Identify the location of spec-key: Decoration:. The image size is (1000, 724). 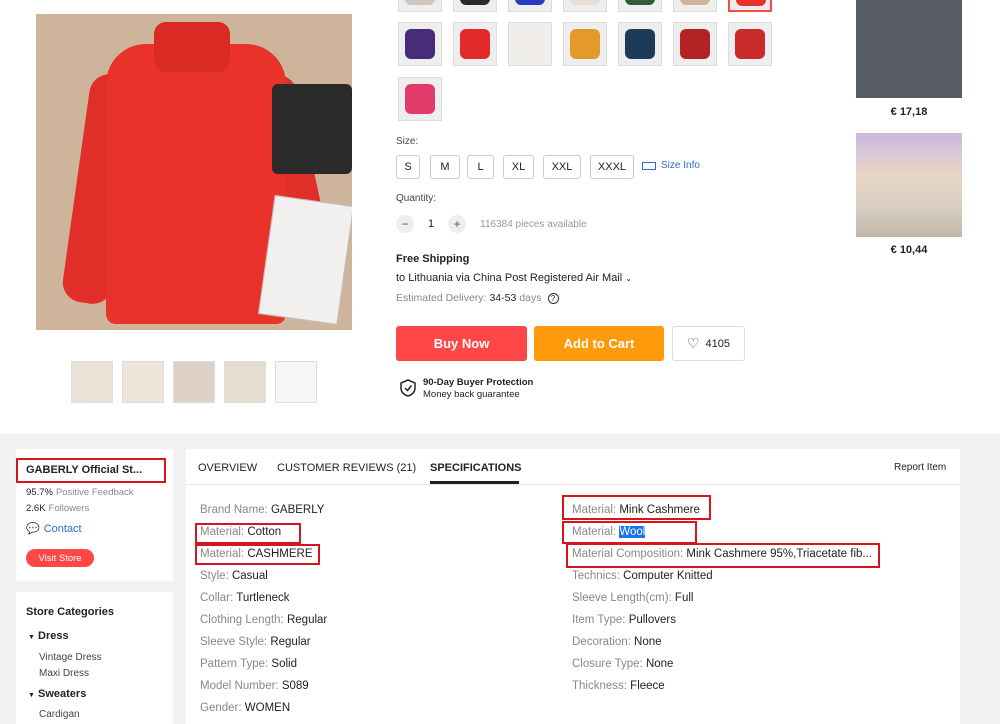
(601, 642).